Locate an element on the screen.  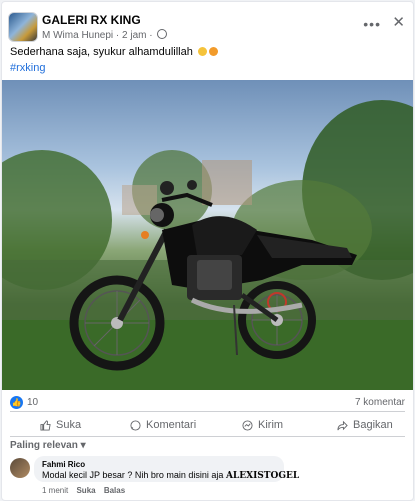
action-bar: Suka Komentari Kirim Bagikan is located at coordinates (207, 425).